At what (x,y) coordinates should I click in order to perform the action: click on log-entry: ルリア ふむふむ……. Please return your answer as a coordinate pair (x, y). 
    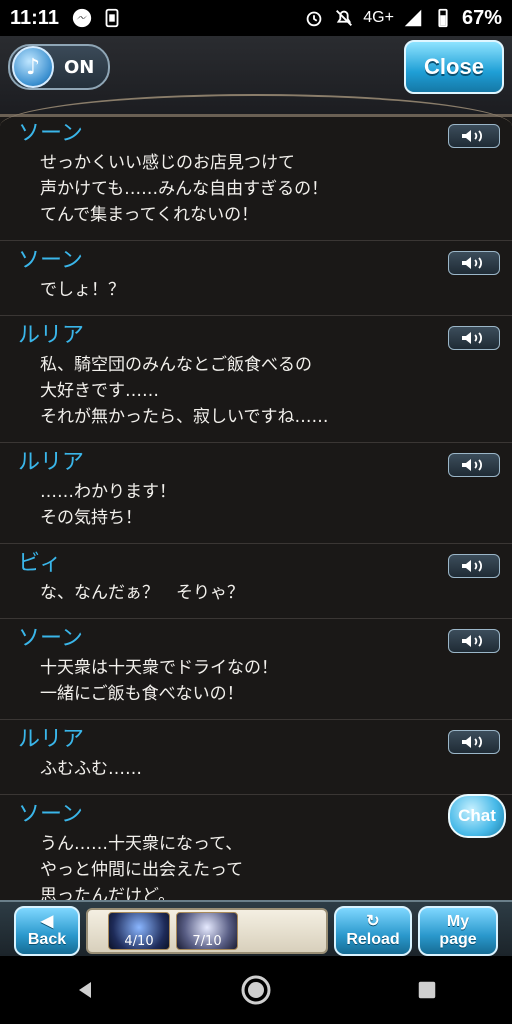
    Looking at the image, I should click on (256, 757).